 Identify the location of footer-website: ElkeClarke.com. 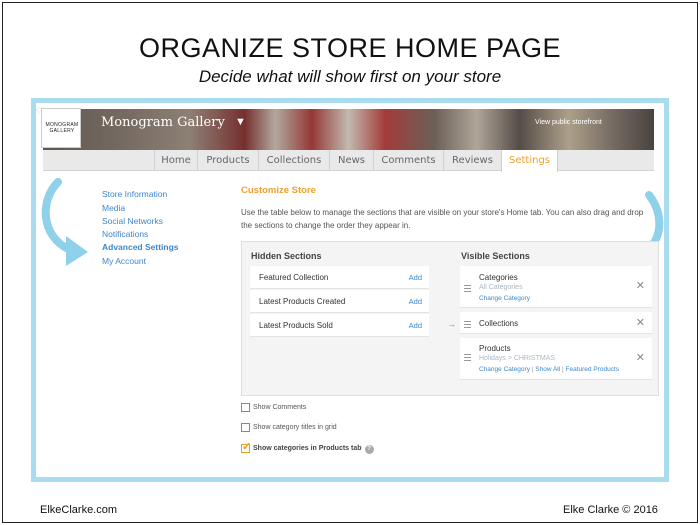
(79, 510).